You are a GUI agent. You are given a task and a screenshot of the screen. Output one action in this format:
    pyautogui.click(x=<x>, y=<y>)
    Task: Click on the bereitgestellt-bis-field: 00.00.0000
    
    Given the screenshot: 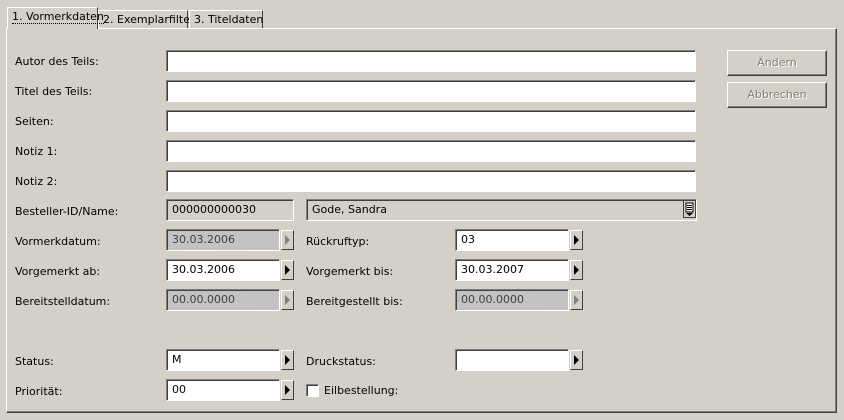 What is the action you would take?
    pyautogui.click(x=512, y=300)
    